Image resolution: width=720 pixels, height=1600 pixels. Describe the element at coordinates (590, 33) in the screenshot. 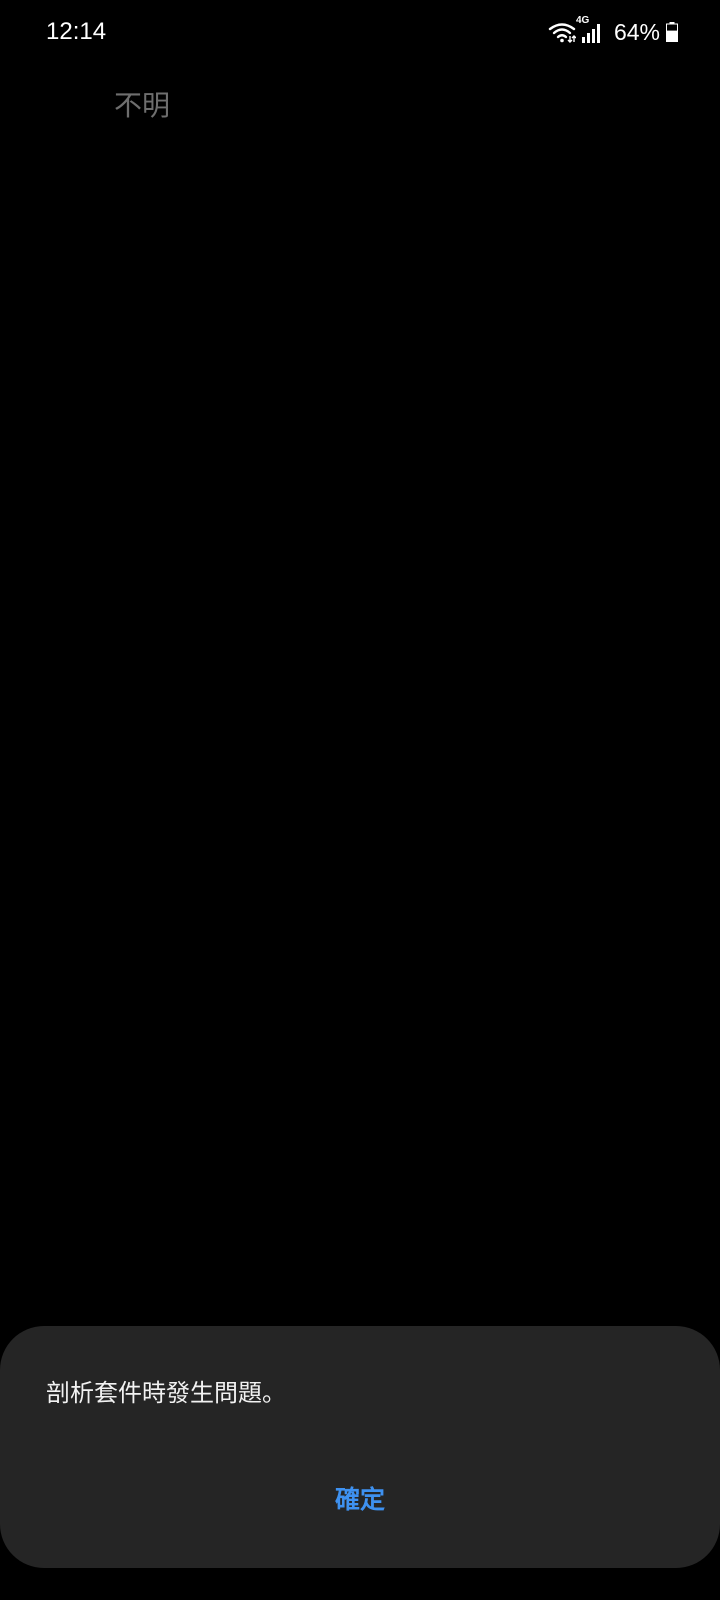

I see `signal-icon` at that location.